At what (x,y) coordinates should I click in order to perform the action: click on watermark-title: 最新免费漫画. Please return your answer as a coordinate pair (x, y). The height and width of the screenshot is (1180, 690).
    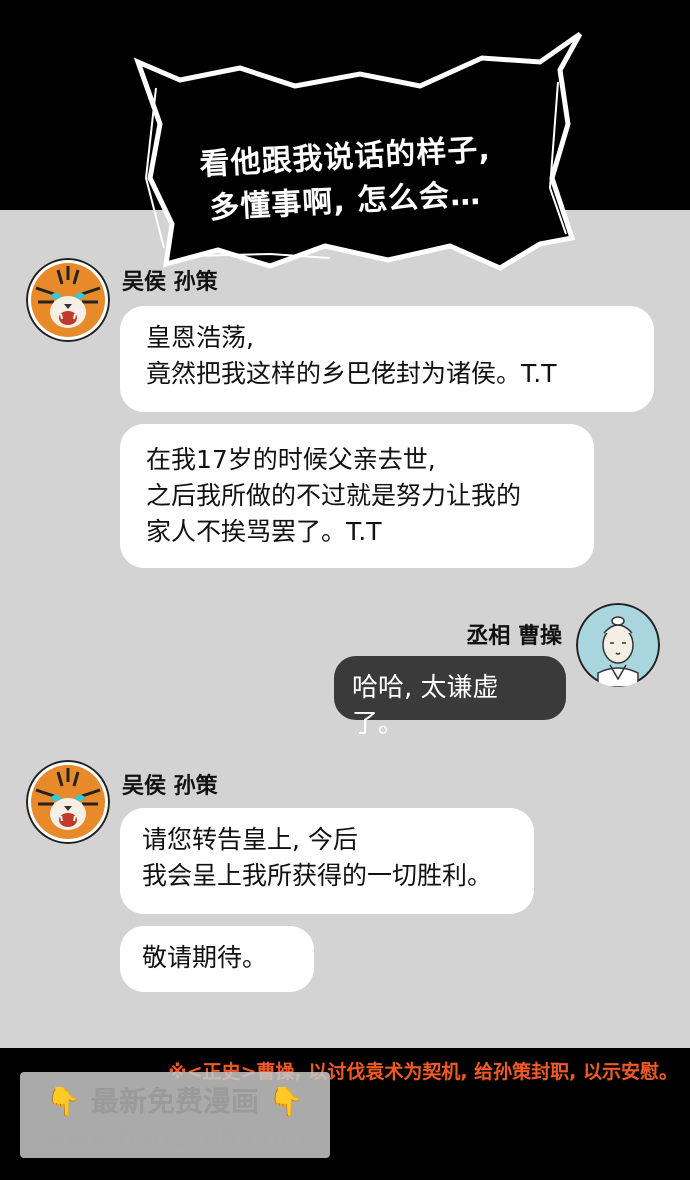
    Looking at the image, I should click on (174, 1101).